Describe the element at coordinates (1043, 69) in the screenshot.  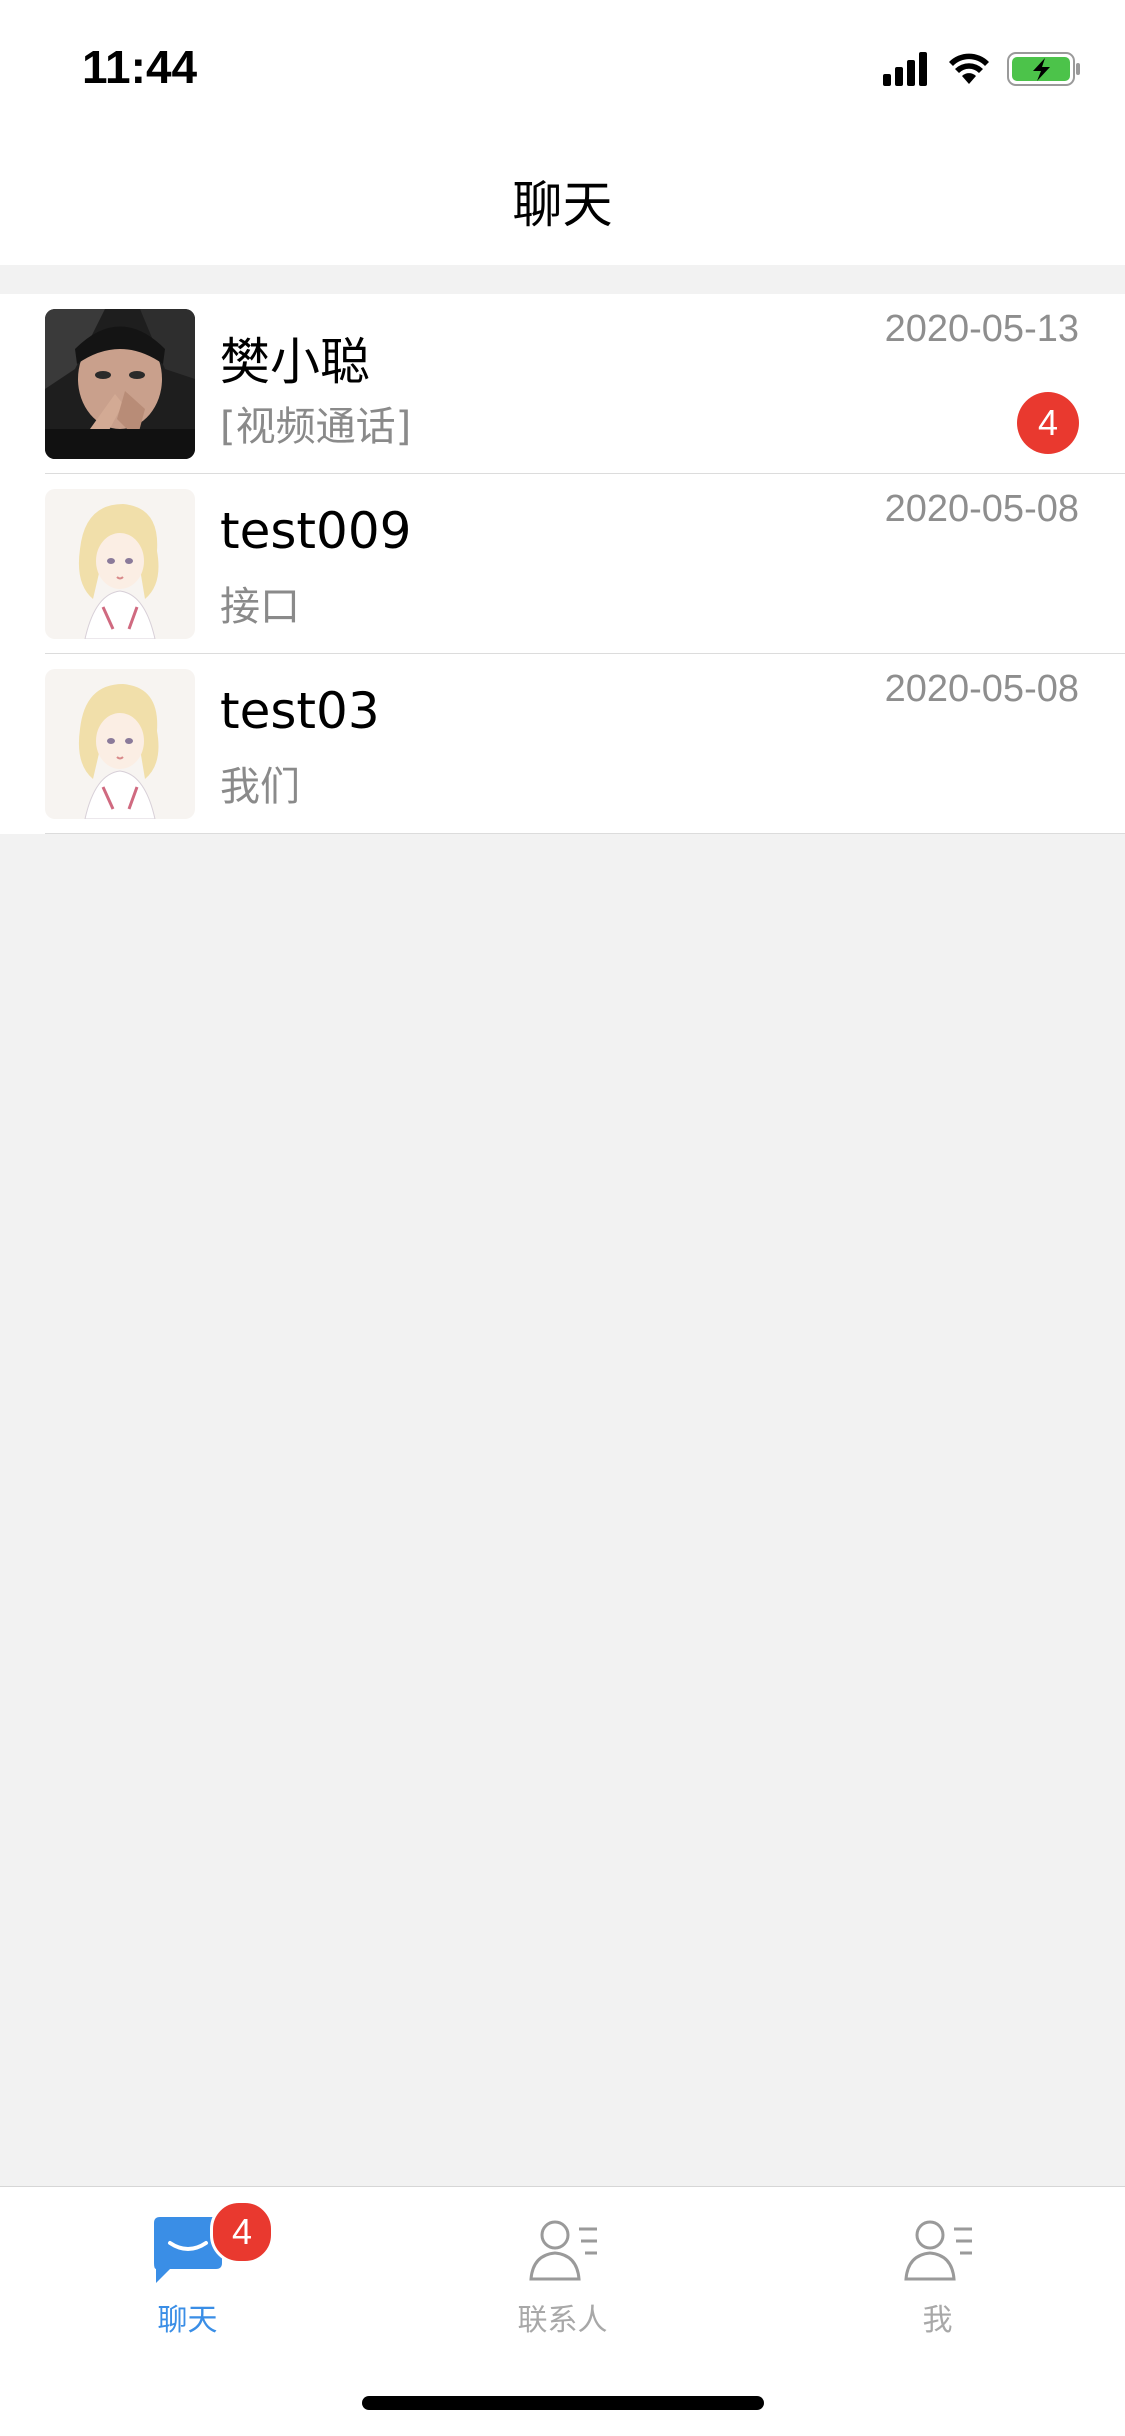
I see `battery-charging-icon` at that location.